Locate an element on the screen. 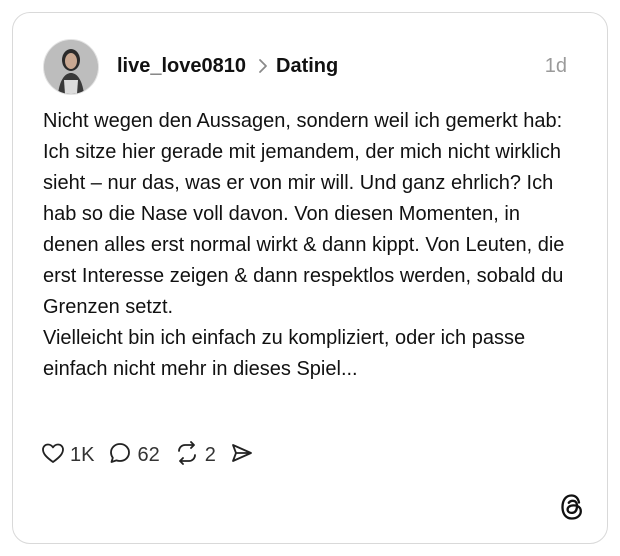  comment-icon is located at coordinates (120, 455).